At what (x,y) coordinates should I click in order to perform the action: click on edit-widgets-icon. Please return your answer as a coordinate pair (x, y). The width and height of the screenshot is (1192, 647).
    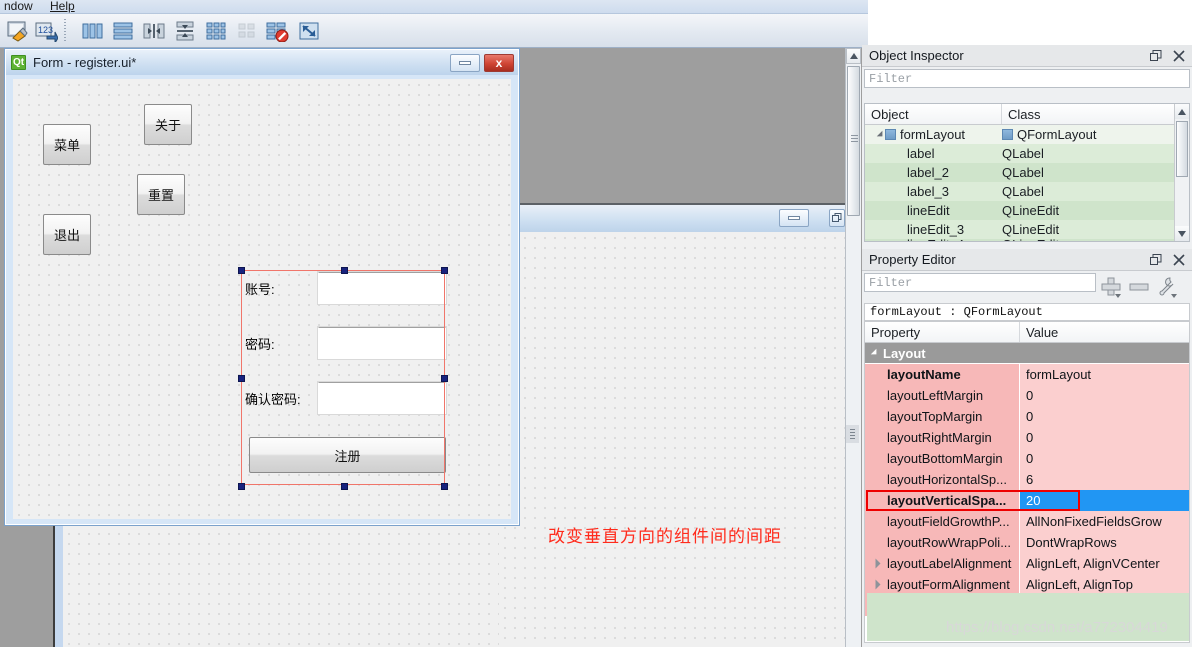
    Looking at the image, I should click on (18, 31).